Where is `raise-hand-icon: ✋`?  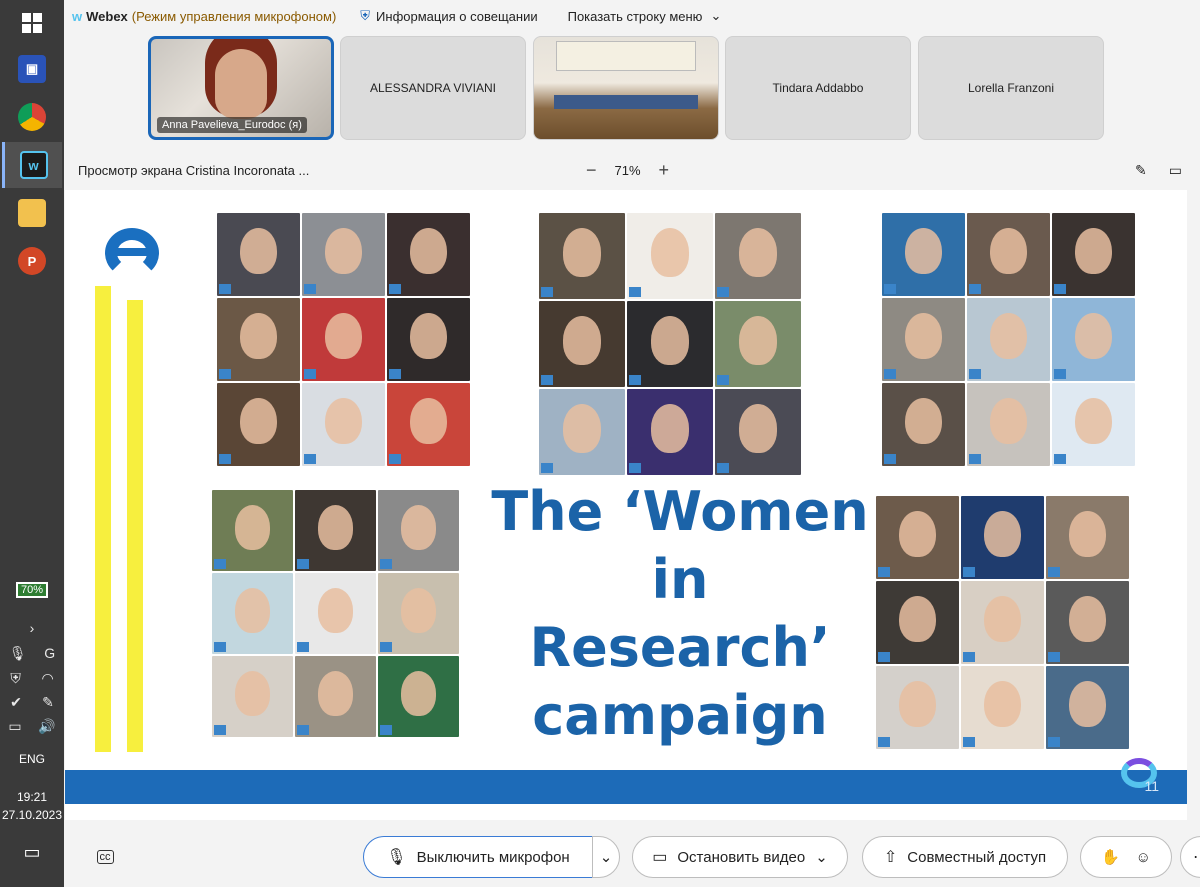 raise-hand-icon: ✋ is located at coordinates (1110, 857).